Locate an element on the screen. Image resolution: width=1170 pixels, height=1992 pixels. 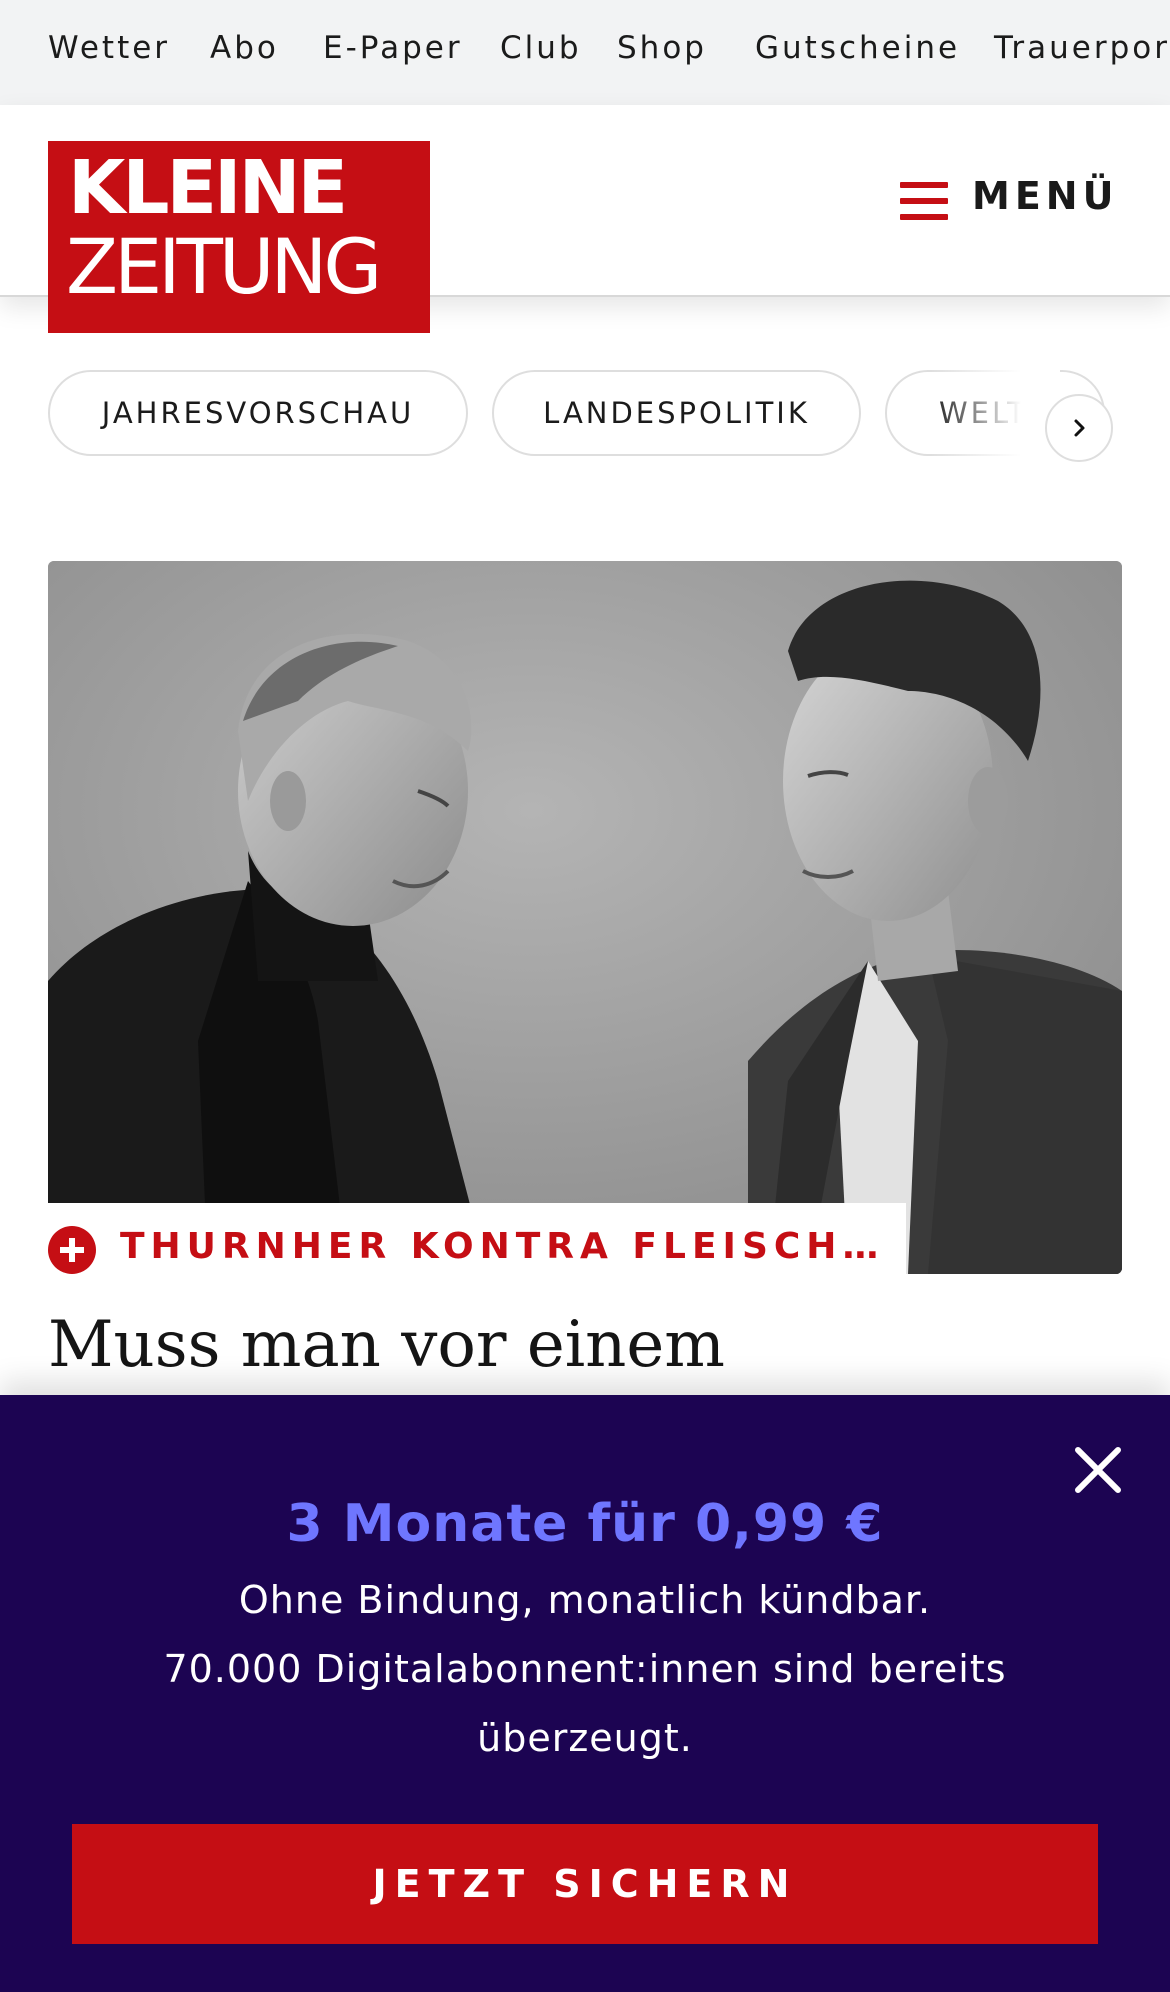
topnav-link-epaper: E-Paper is located at coordinates (393, 48).